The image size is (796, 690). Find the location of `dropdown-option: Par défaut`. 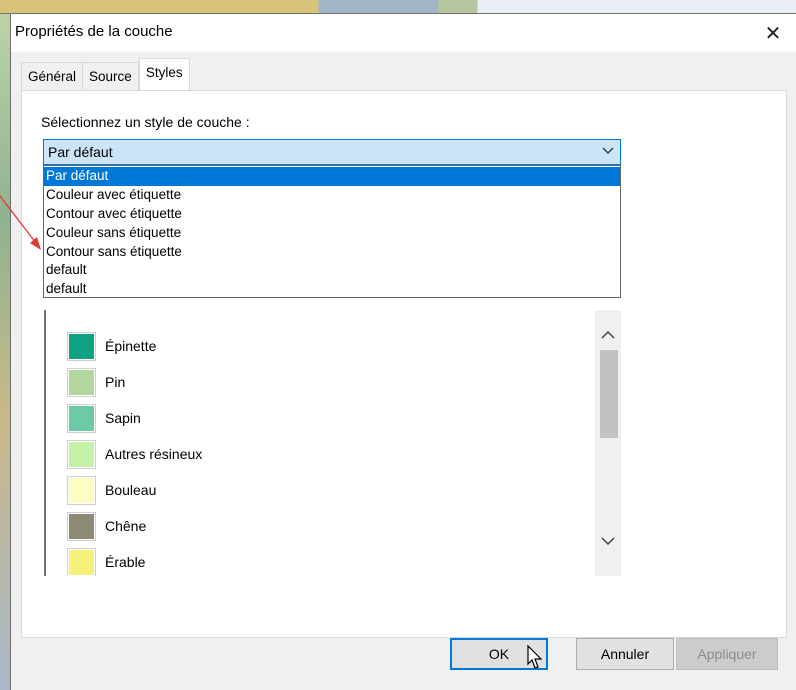

dropdown-option: Par défaut is located at coordinates (332, 176).